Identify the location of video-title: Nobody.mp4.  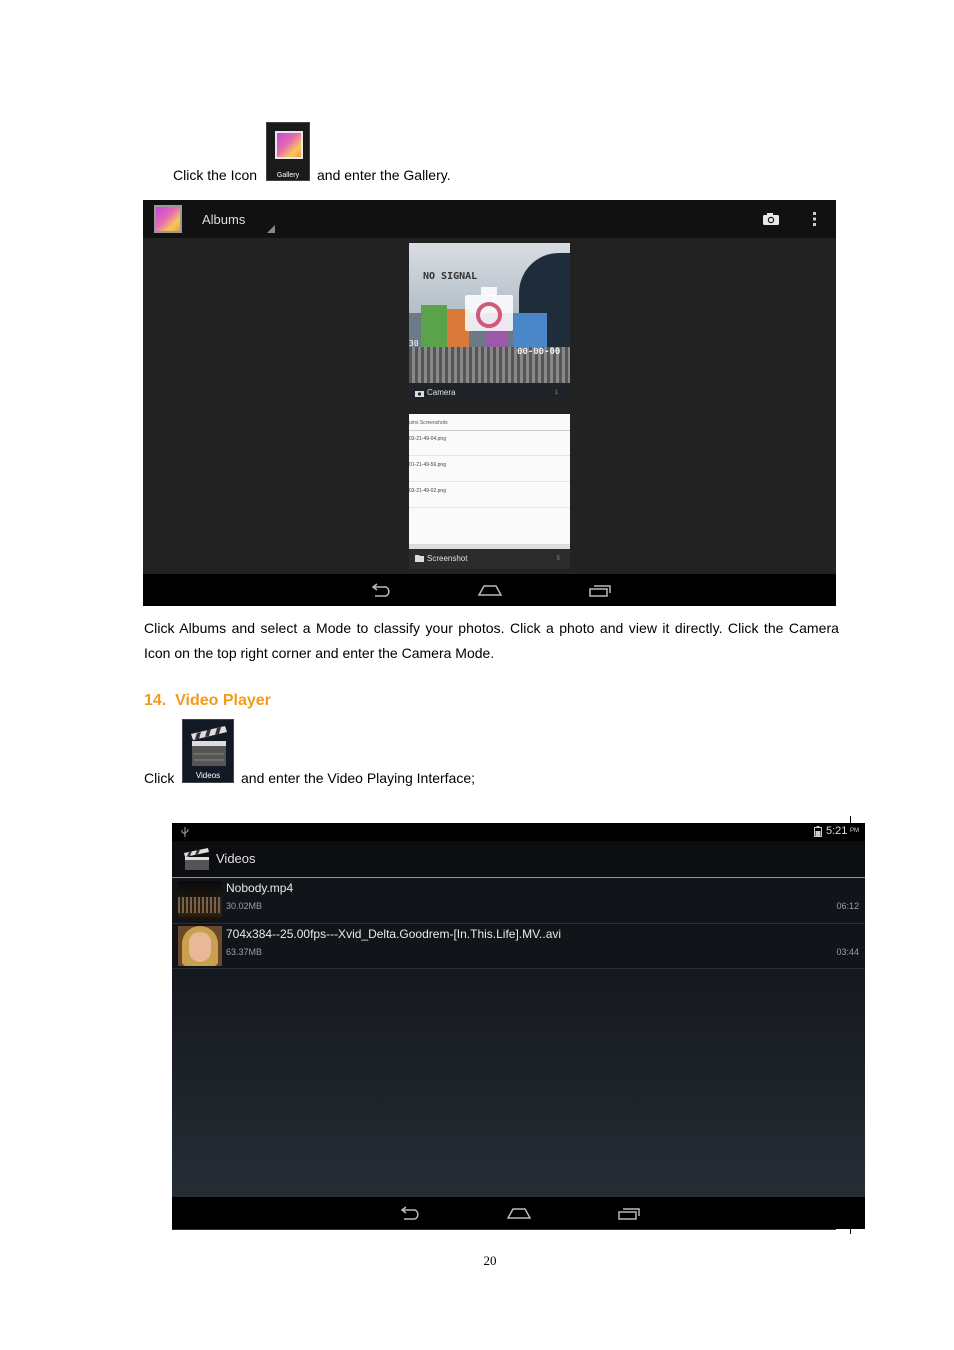
(260, 888).